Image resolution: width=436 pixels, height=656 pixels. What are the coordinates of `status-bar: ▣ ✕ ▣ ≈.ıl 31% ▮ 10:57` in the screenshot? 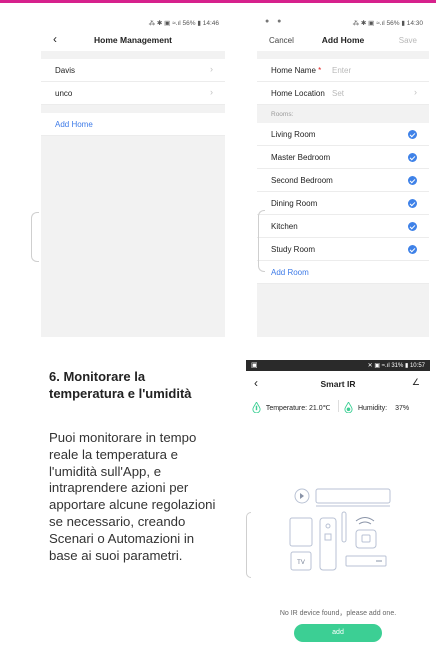 It's located at (338, 365).